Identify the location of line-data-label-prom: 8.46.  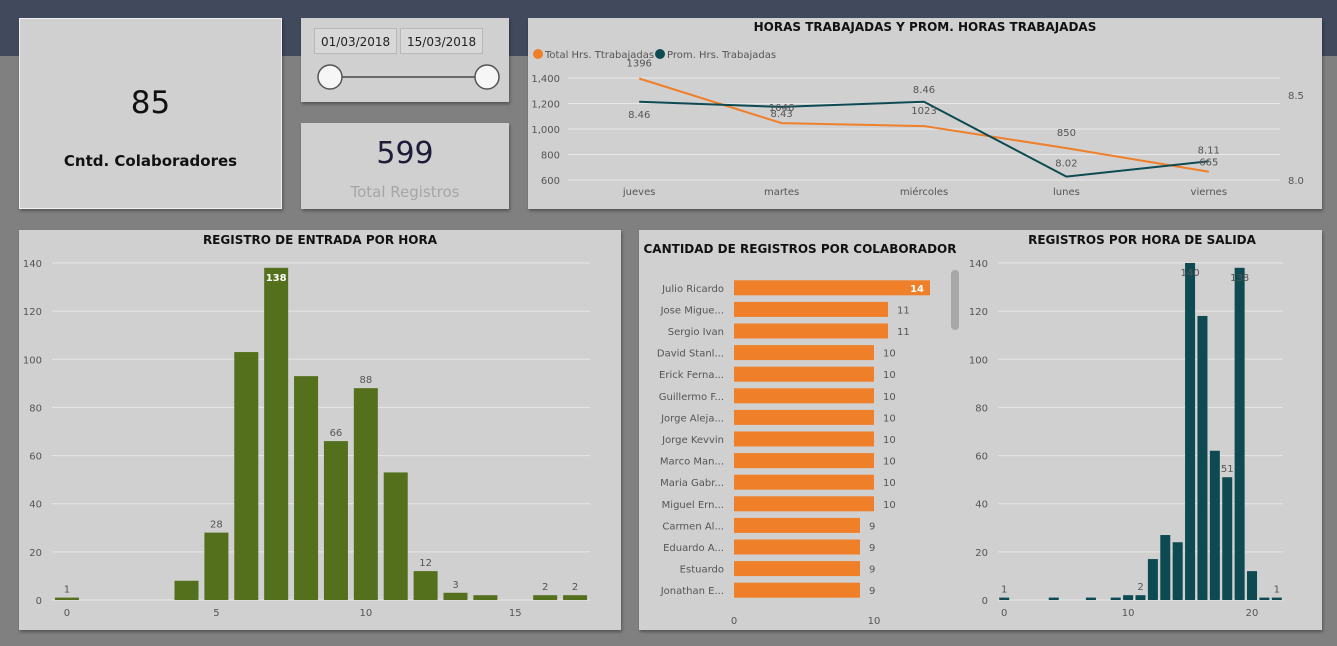
(924, 90).